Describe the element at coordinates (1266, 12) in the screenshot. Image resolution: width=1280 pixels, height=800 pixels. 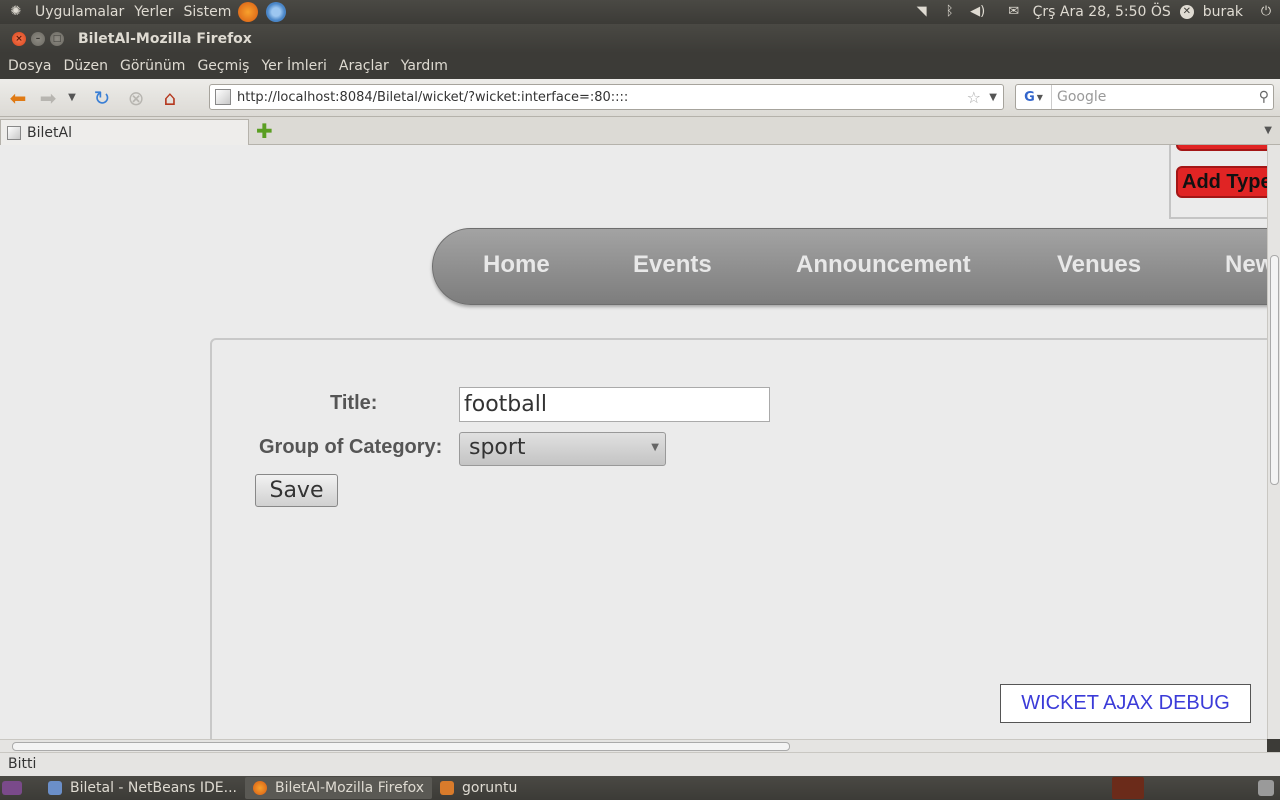
I see `power-icon: ⏻` at that location.